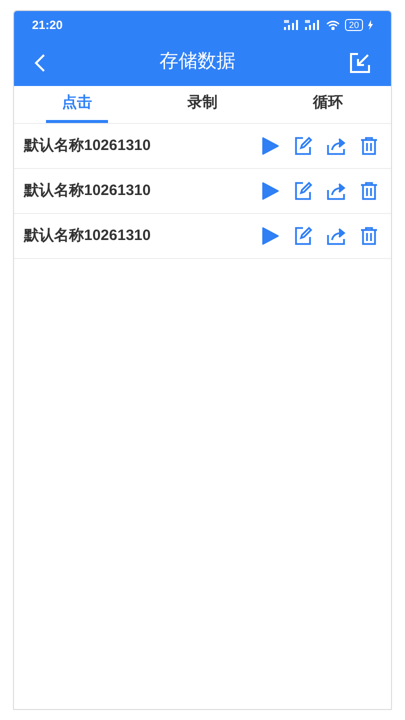 This screenshot has height=720, width=405. Describe the element at coordinates (203, 104) in the screenshot. I see `tab: 录制` at that location.